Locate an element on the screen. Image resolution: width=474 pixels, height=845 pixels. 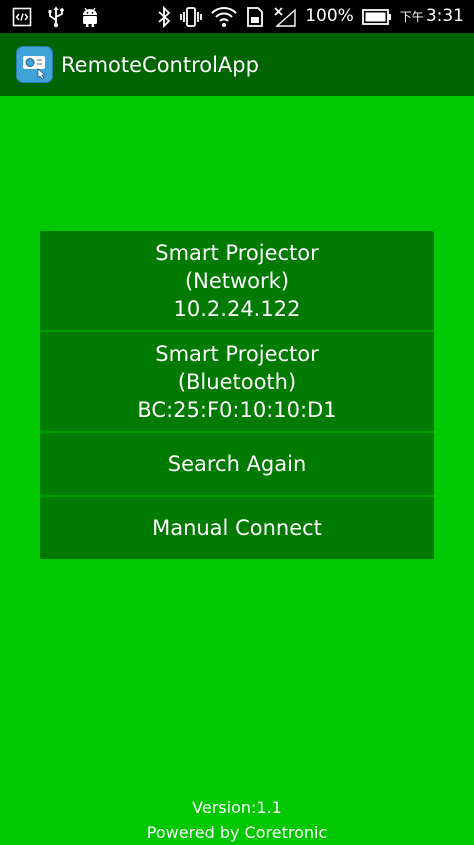
device-address: BC:25:F0:10:10:D1 is located at coordinates (237, 409).